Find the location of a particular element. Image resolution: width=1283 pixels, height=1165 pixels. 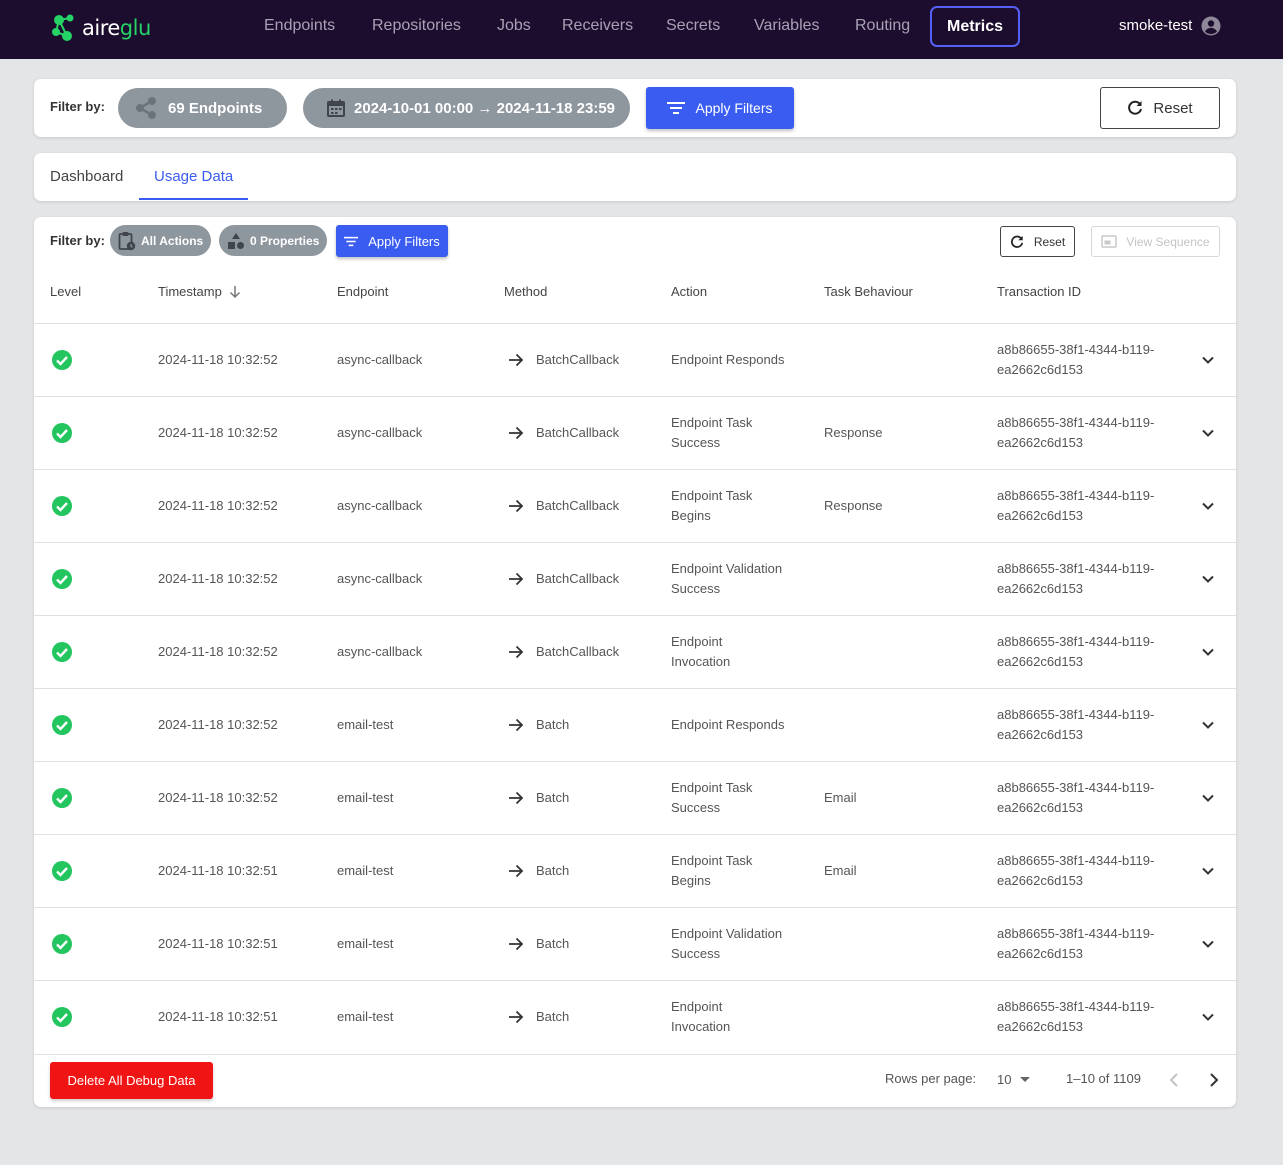

nav-item-metrics: Metrics is located at coordinates (975, 26).